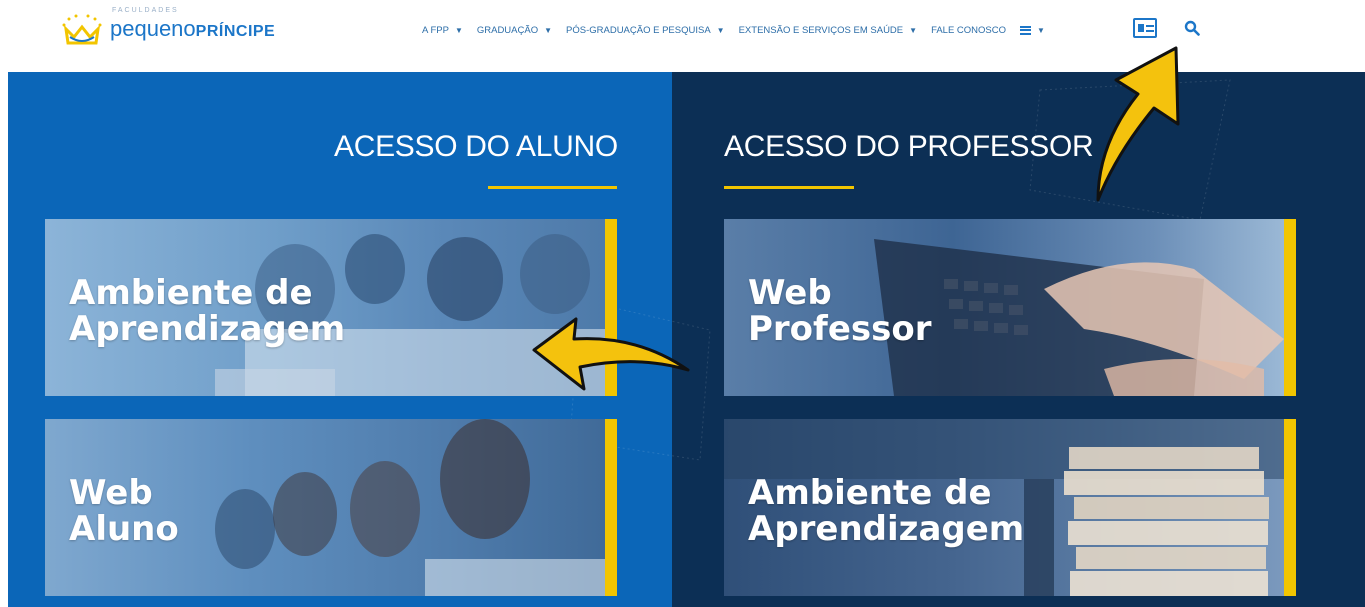 The image size is (1365, 607). What do you see at coordinates (124, 511) in the screenshot?
I see `tile-label: Web Aluno` at bounding box center [124, 511].